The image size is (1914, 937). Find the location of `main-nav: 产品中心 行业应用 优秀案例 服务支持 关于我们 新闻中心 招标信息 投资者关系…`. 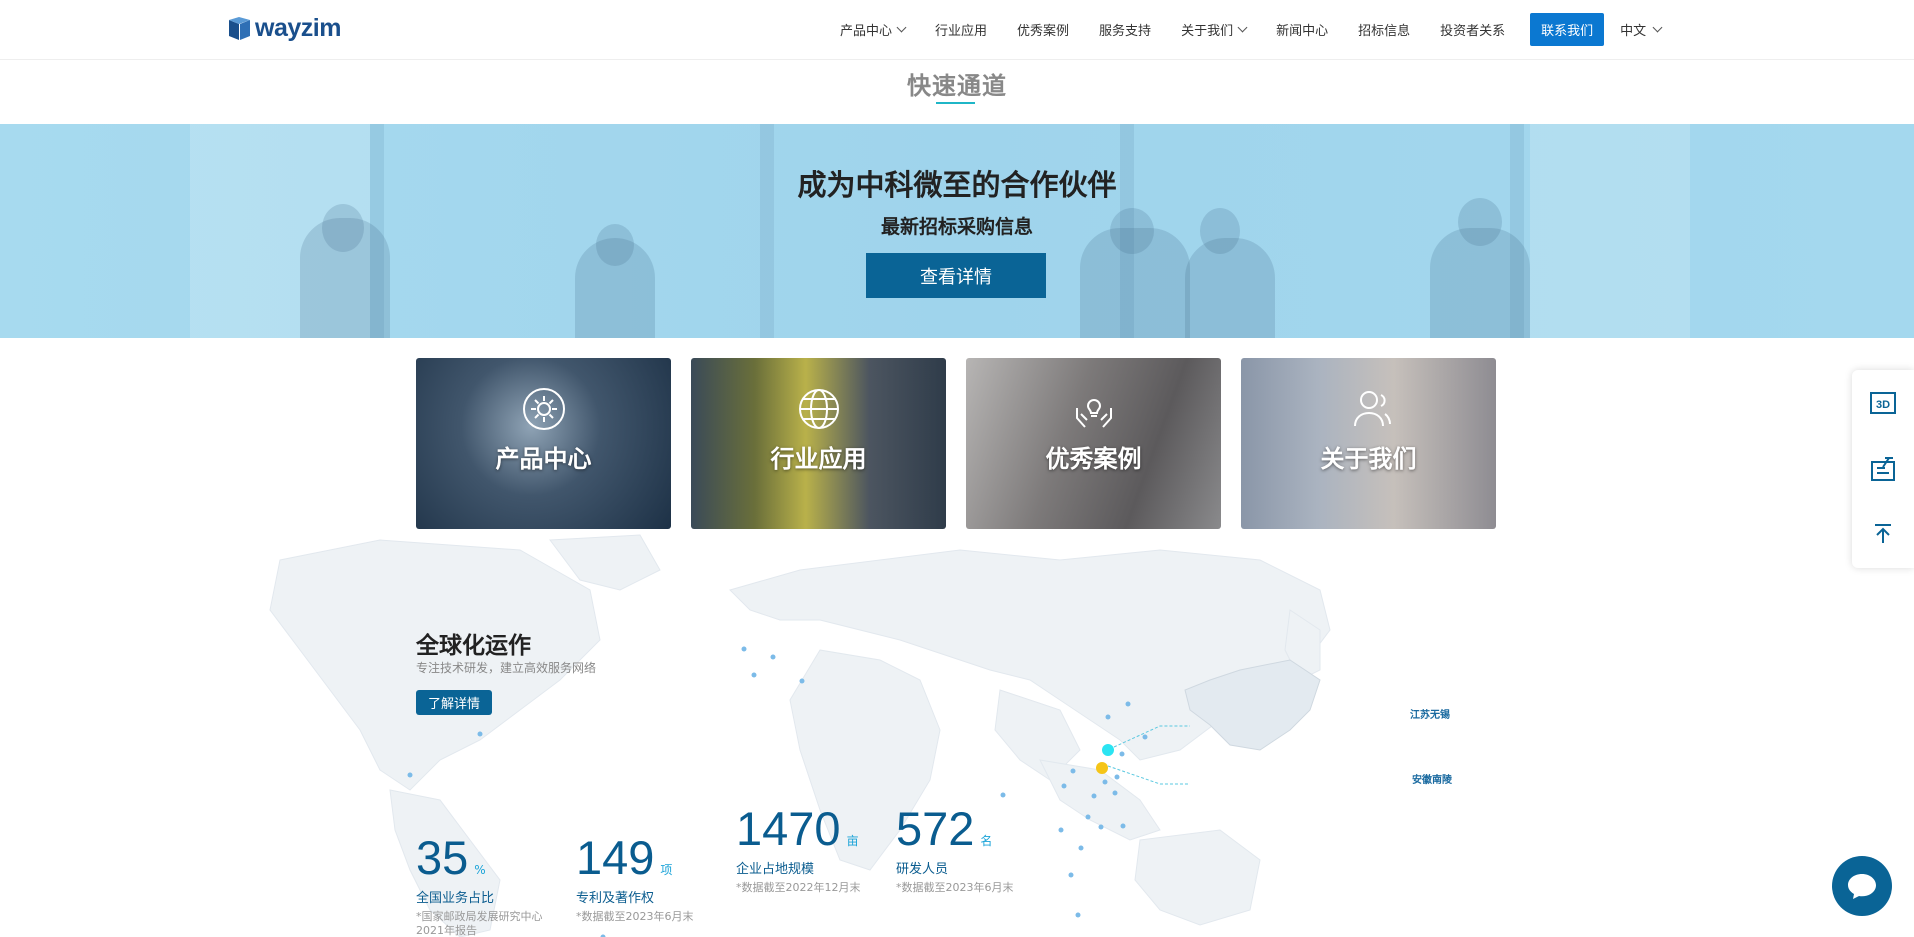

main-nav: 产品中心 行业应用 优秀案例 服务支持 关于我们 新闻中心 招标信息 投资者关系… is located at coordinates (1251, 29).